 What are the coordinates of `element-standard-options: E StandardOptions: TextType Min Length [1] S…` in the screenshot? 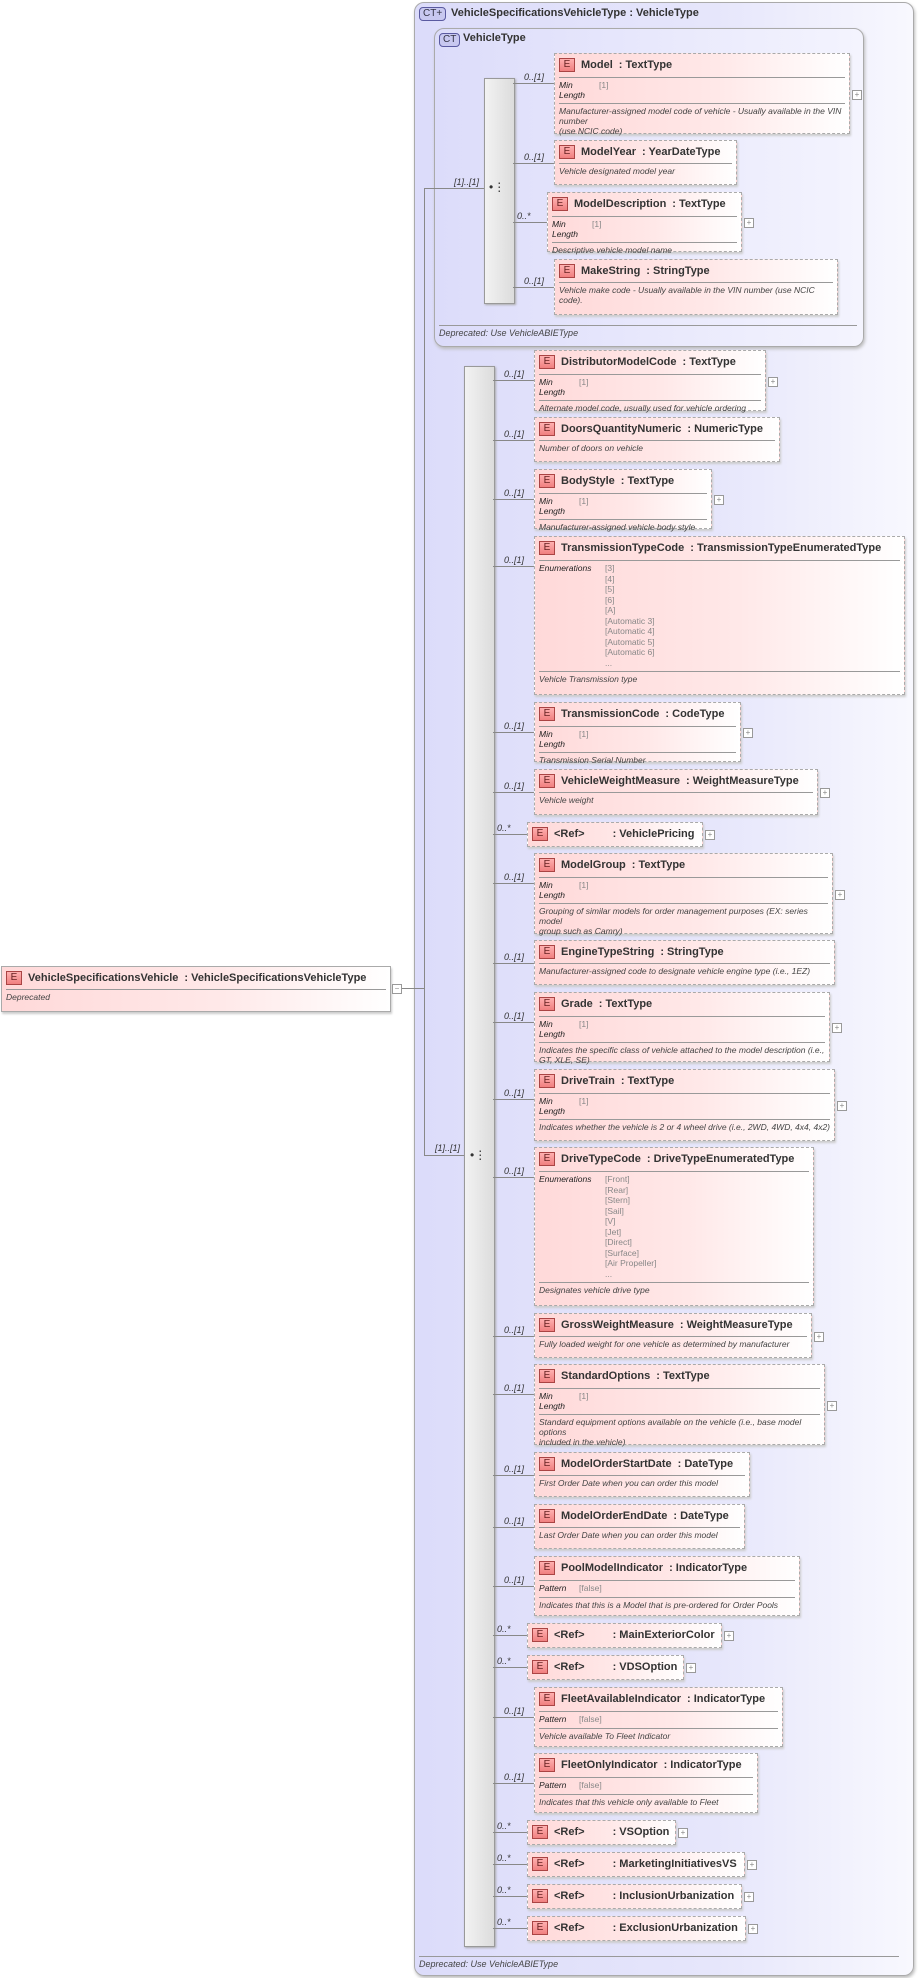 It's located at (679, 1405).